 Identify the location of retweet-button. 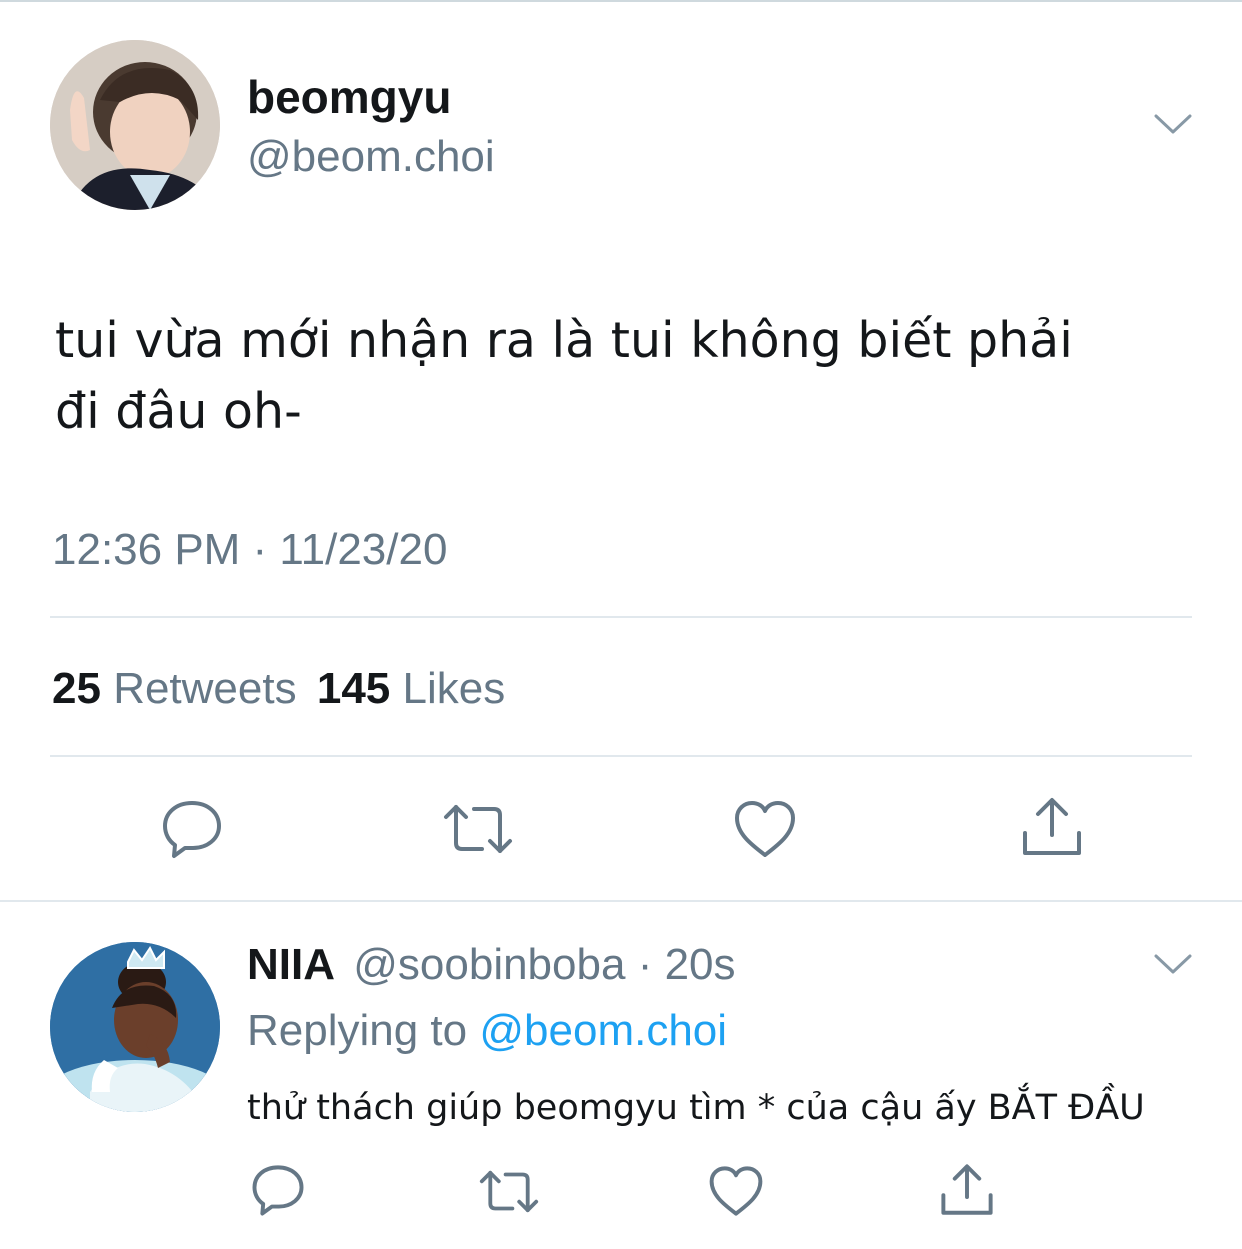
(478, 829).